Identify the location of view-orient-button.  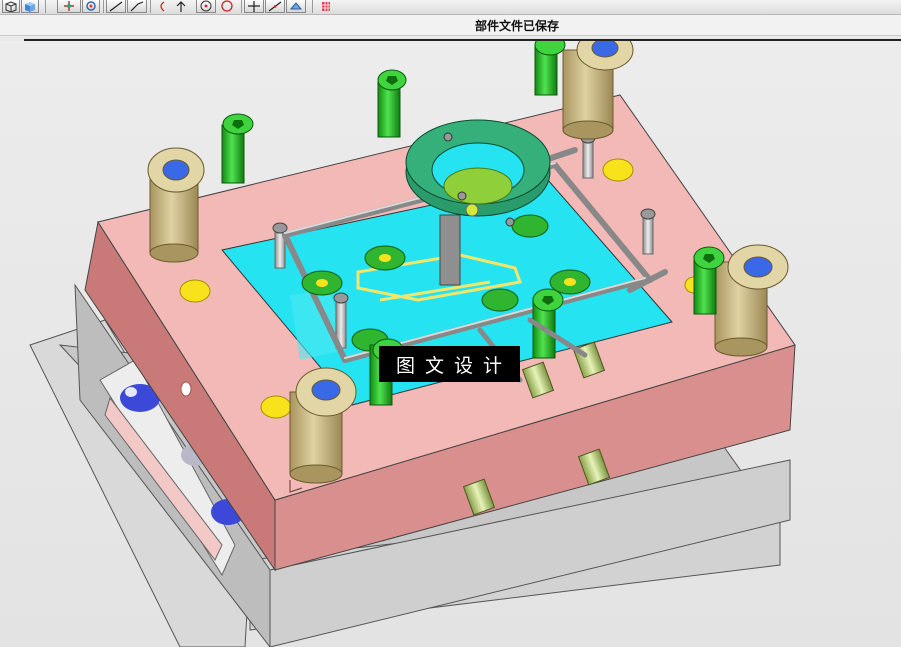
(296, 6).